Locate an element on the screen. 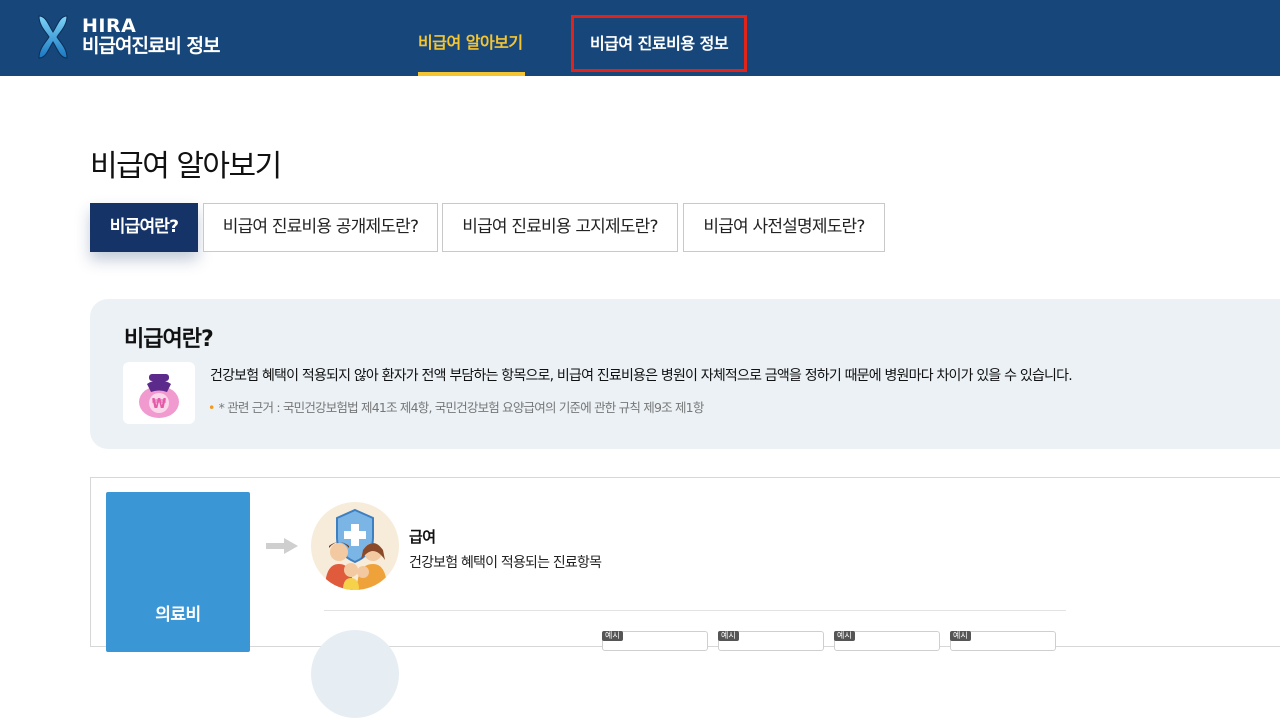  nav-label: 비급여 진료비용 정보 is located at coordinates (659, 43).